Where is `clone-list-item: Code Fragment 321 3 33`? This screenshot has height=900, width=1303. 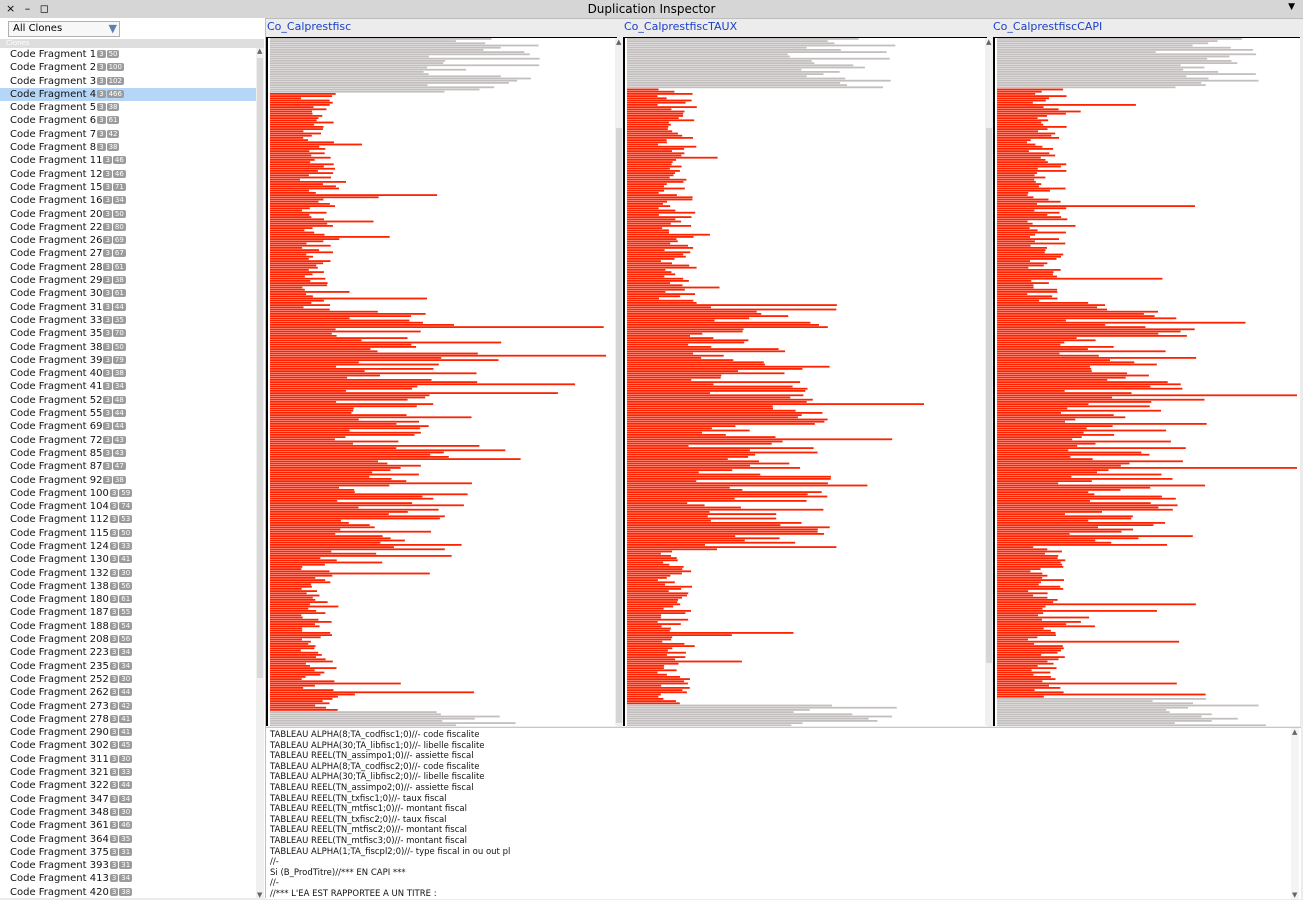 clone-list-item: Code Fragment 321 3 33 is located at coordinates (128, 772).